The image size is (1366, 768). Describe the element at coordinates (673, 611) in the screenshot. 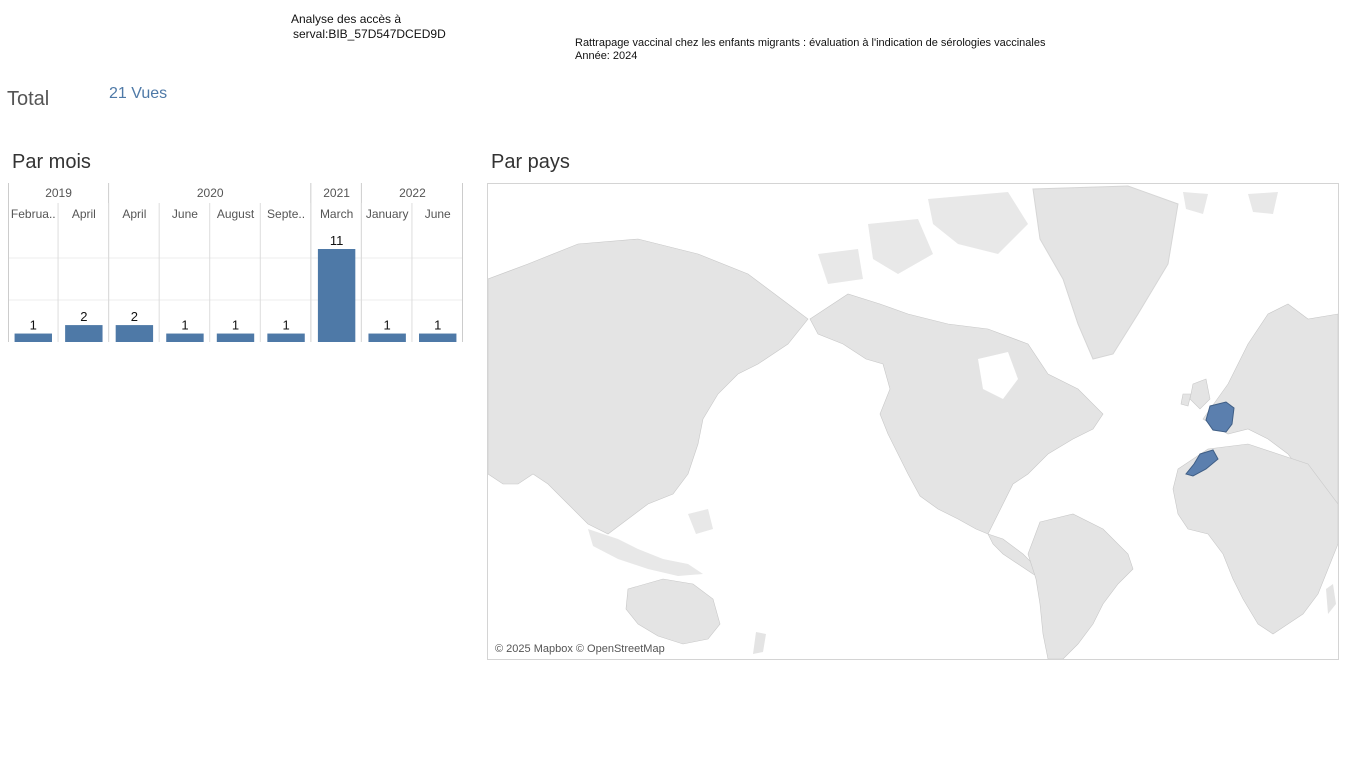

I see `land-australia` at that location.